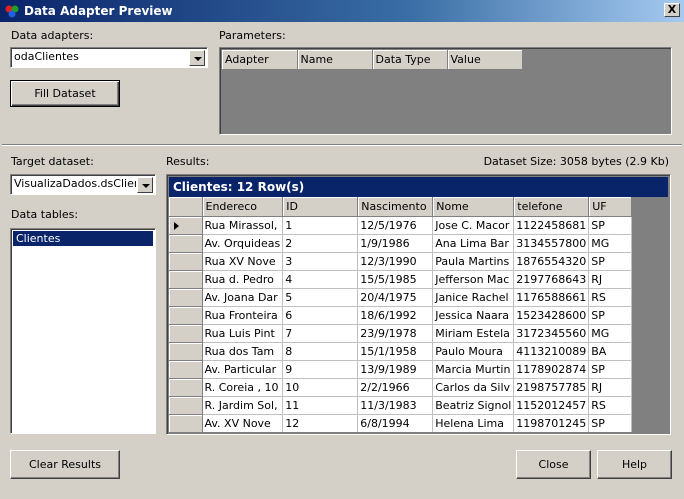  I want to click on table-cell: R. Coreia , 10, so click(243, 387).